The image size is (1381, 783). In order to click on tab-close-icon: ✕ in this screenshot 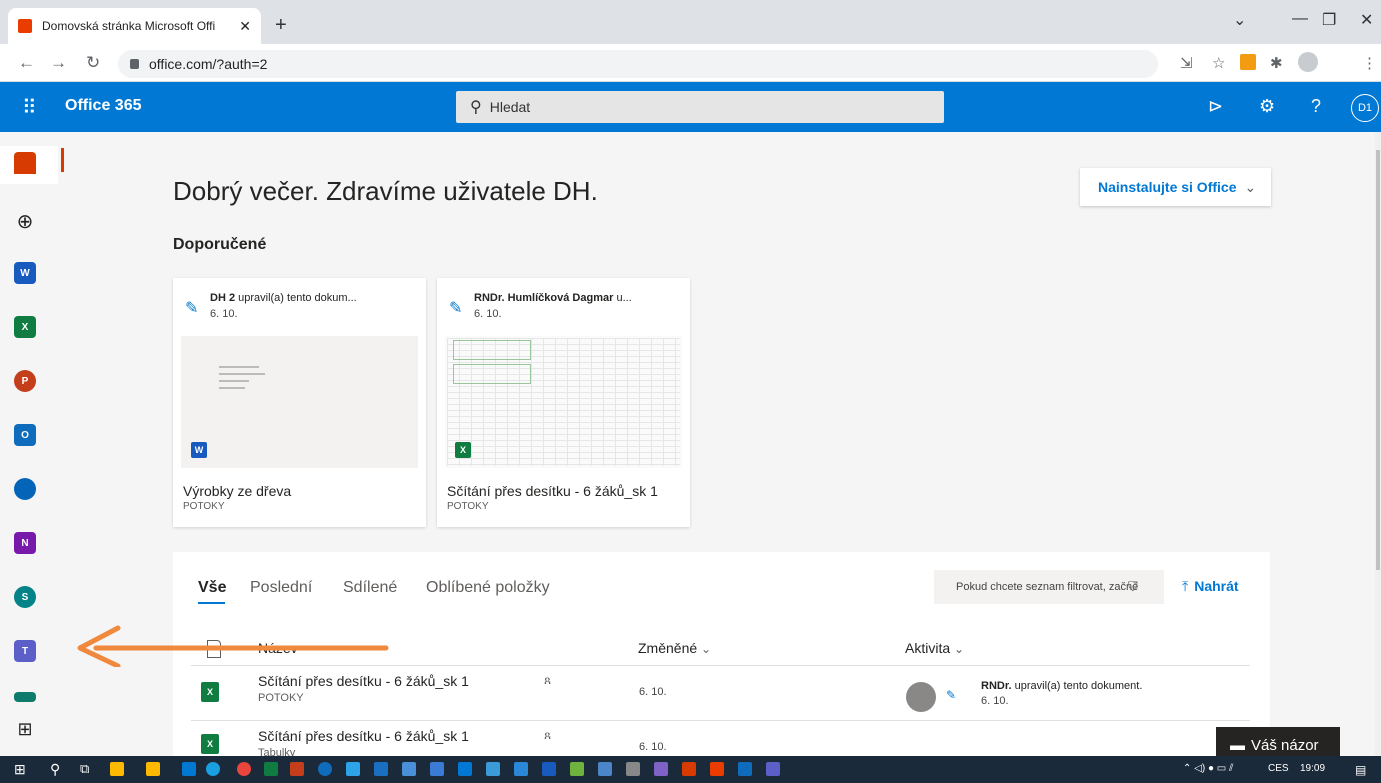, I will do `click(245, 26)`.